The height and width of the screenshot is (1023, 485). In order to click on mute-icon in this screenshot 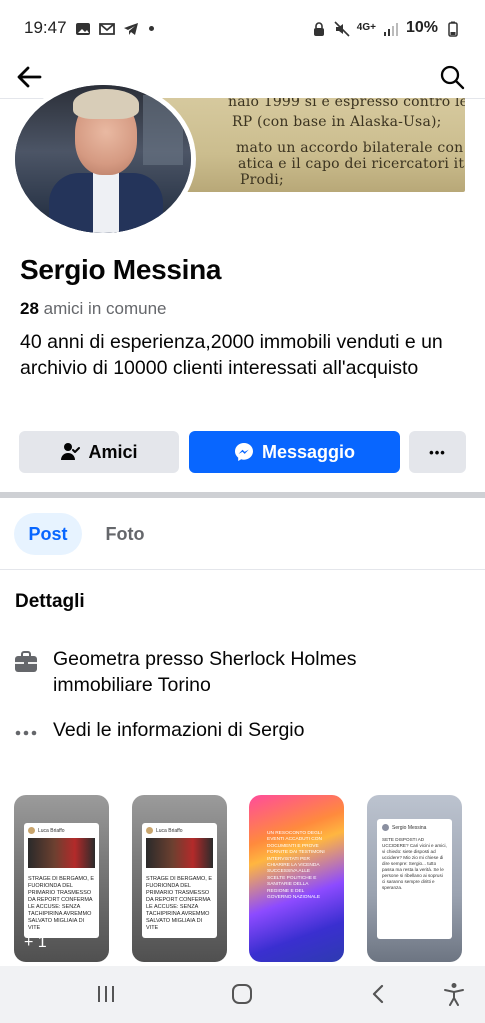, I will do `click(342, 29)`.